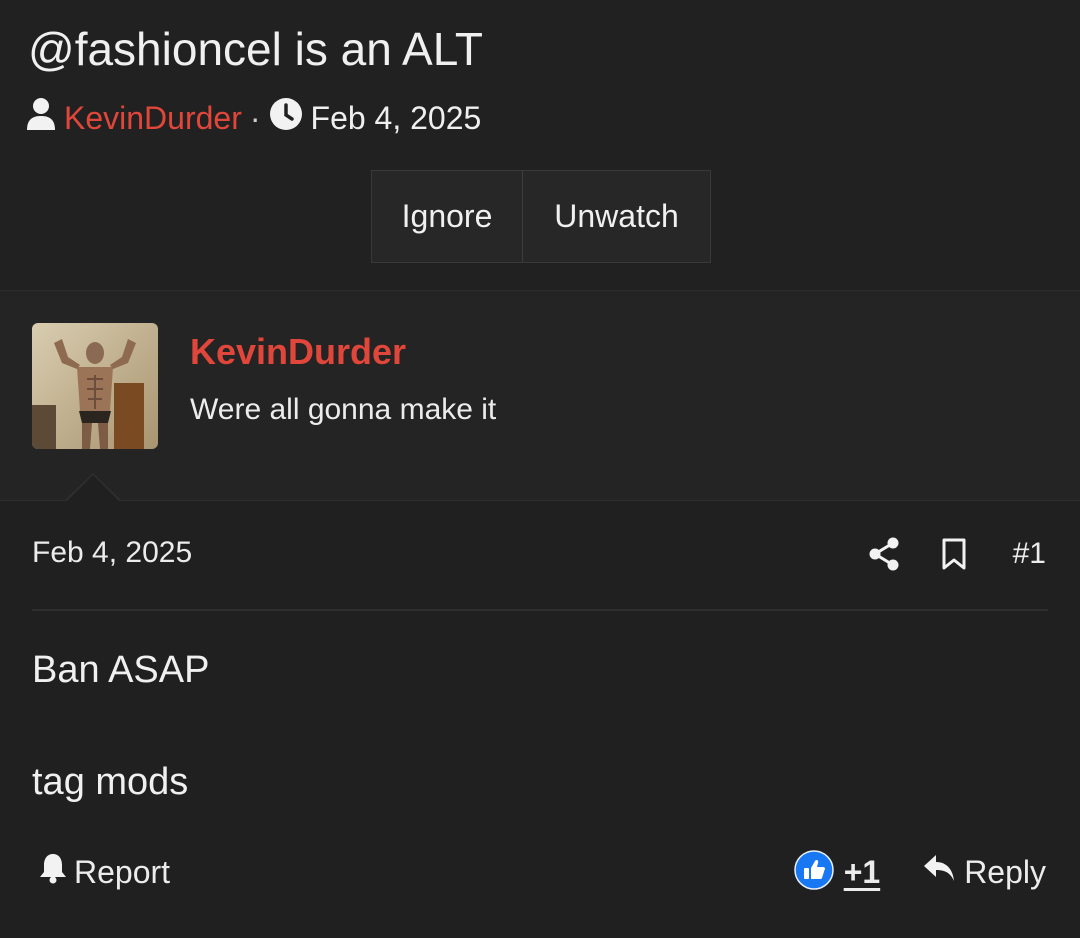 The image size is (1080, 938). Describe the element at coordinates (862, 872) in the screenshot. I see `like-count: +1` at that location.